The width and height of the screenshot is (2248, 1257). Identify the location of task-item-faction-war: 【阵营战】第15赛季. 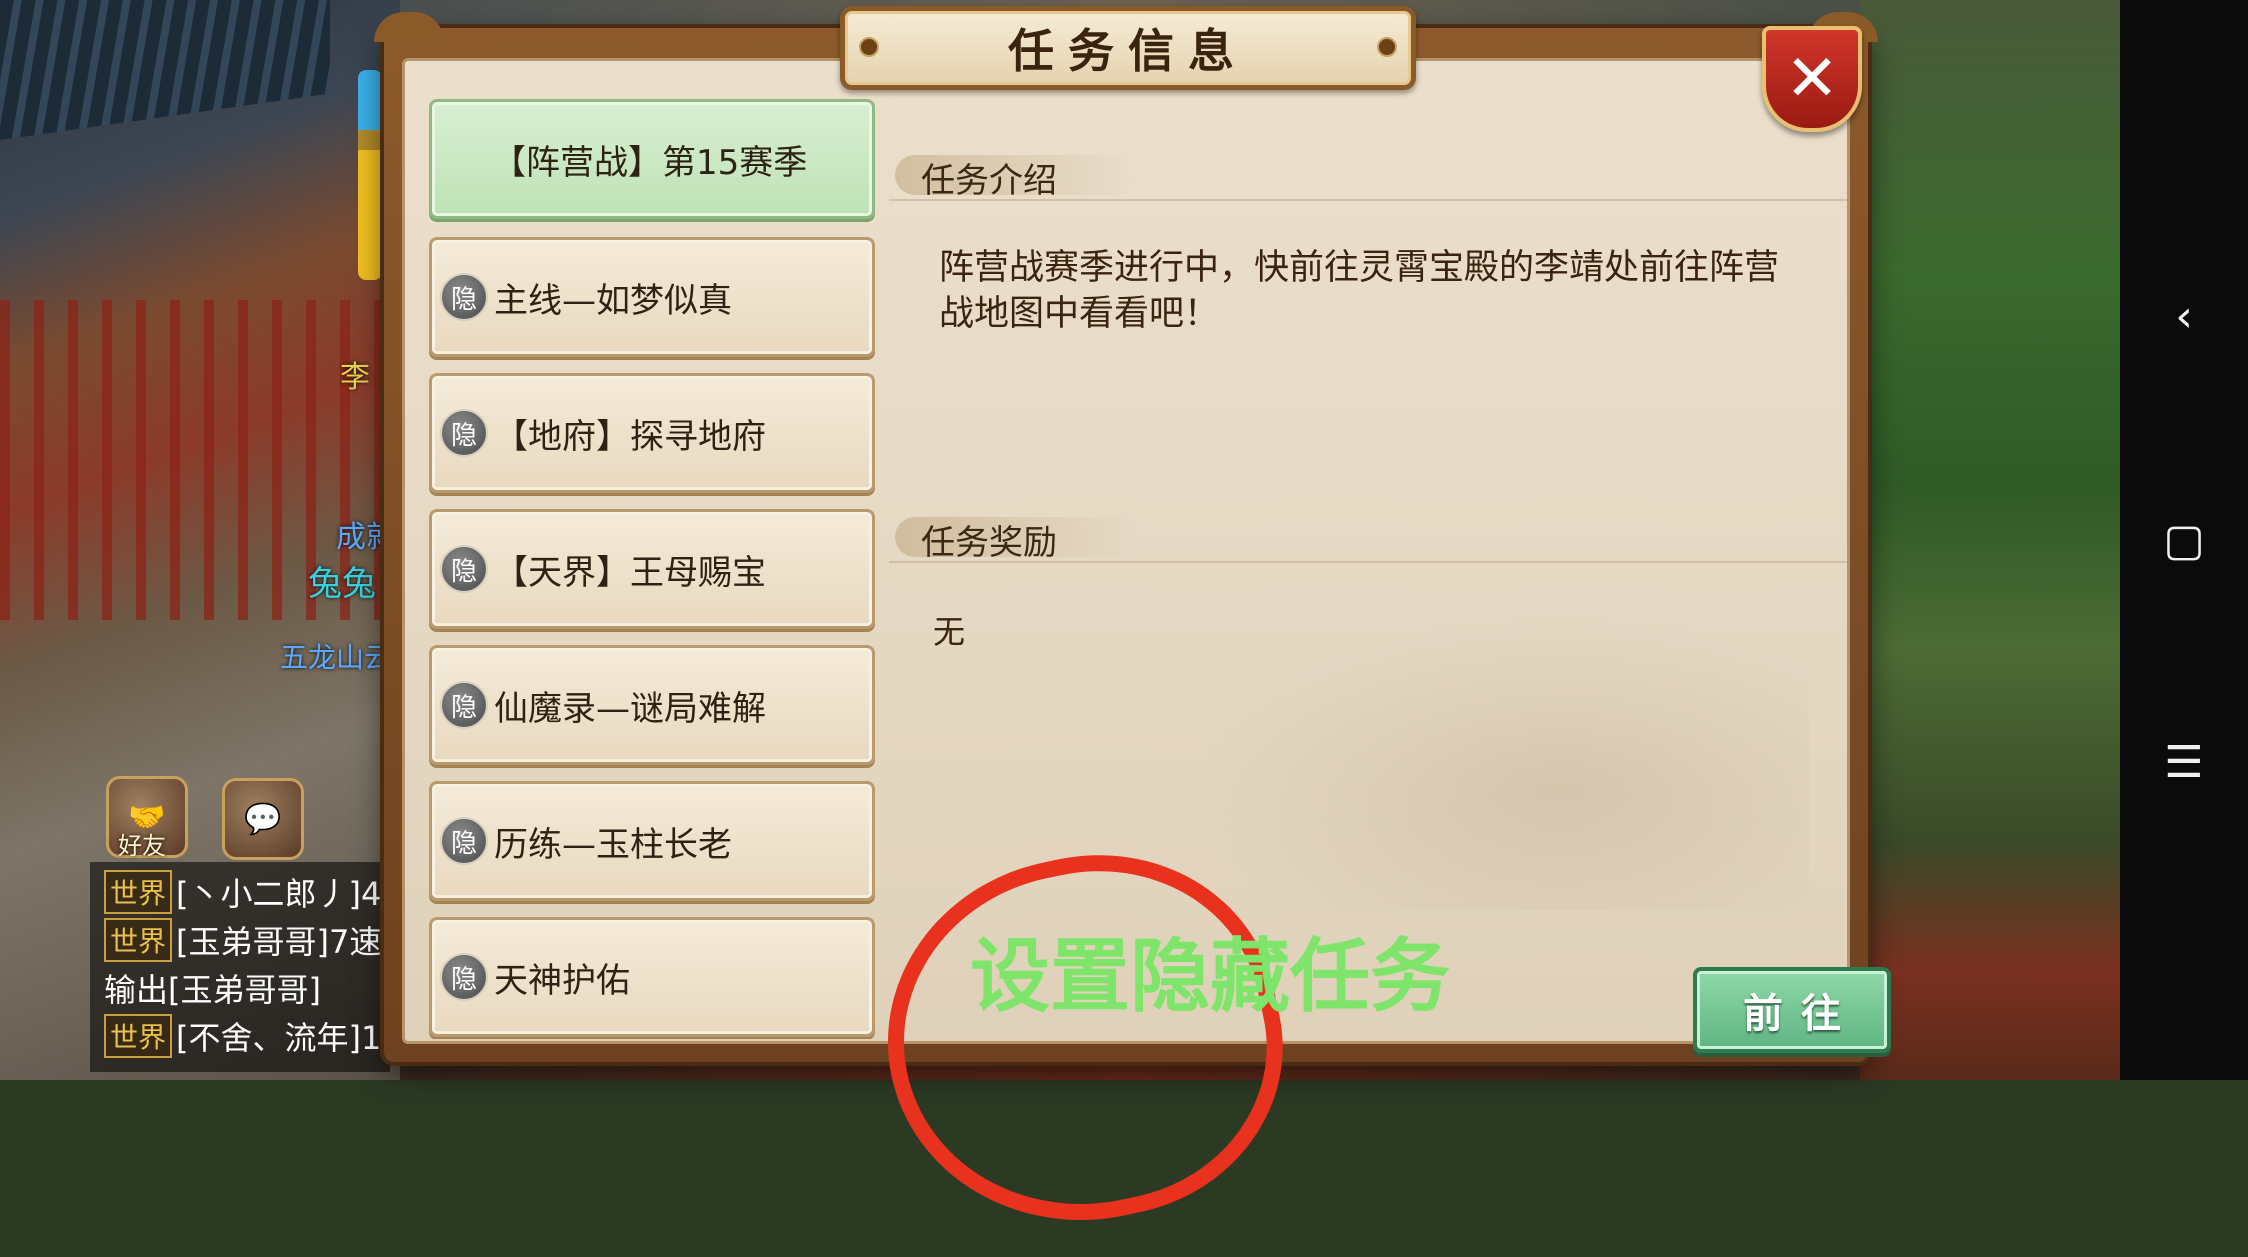
(652, 159).